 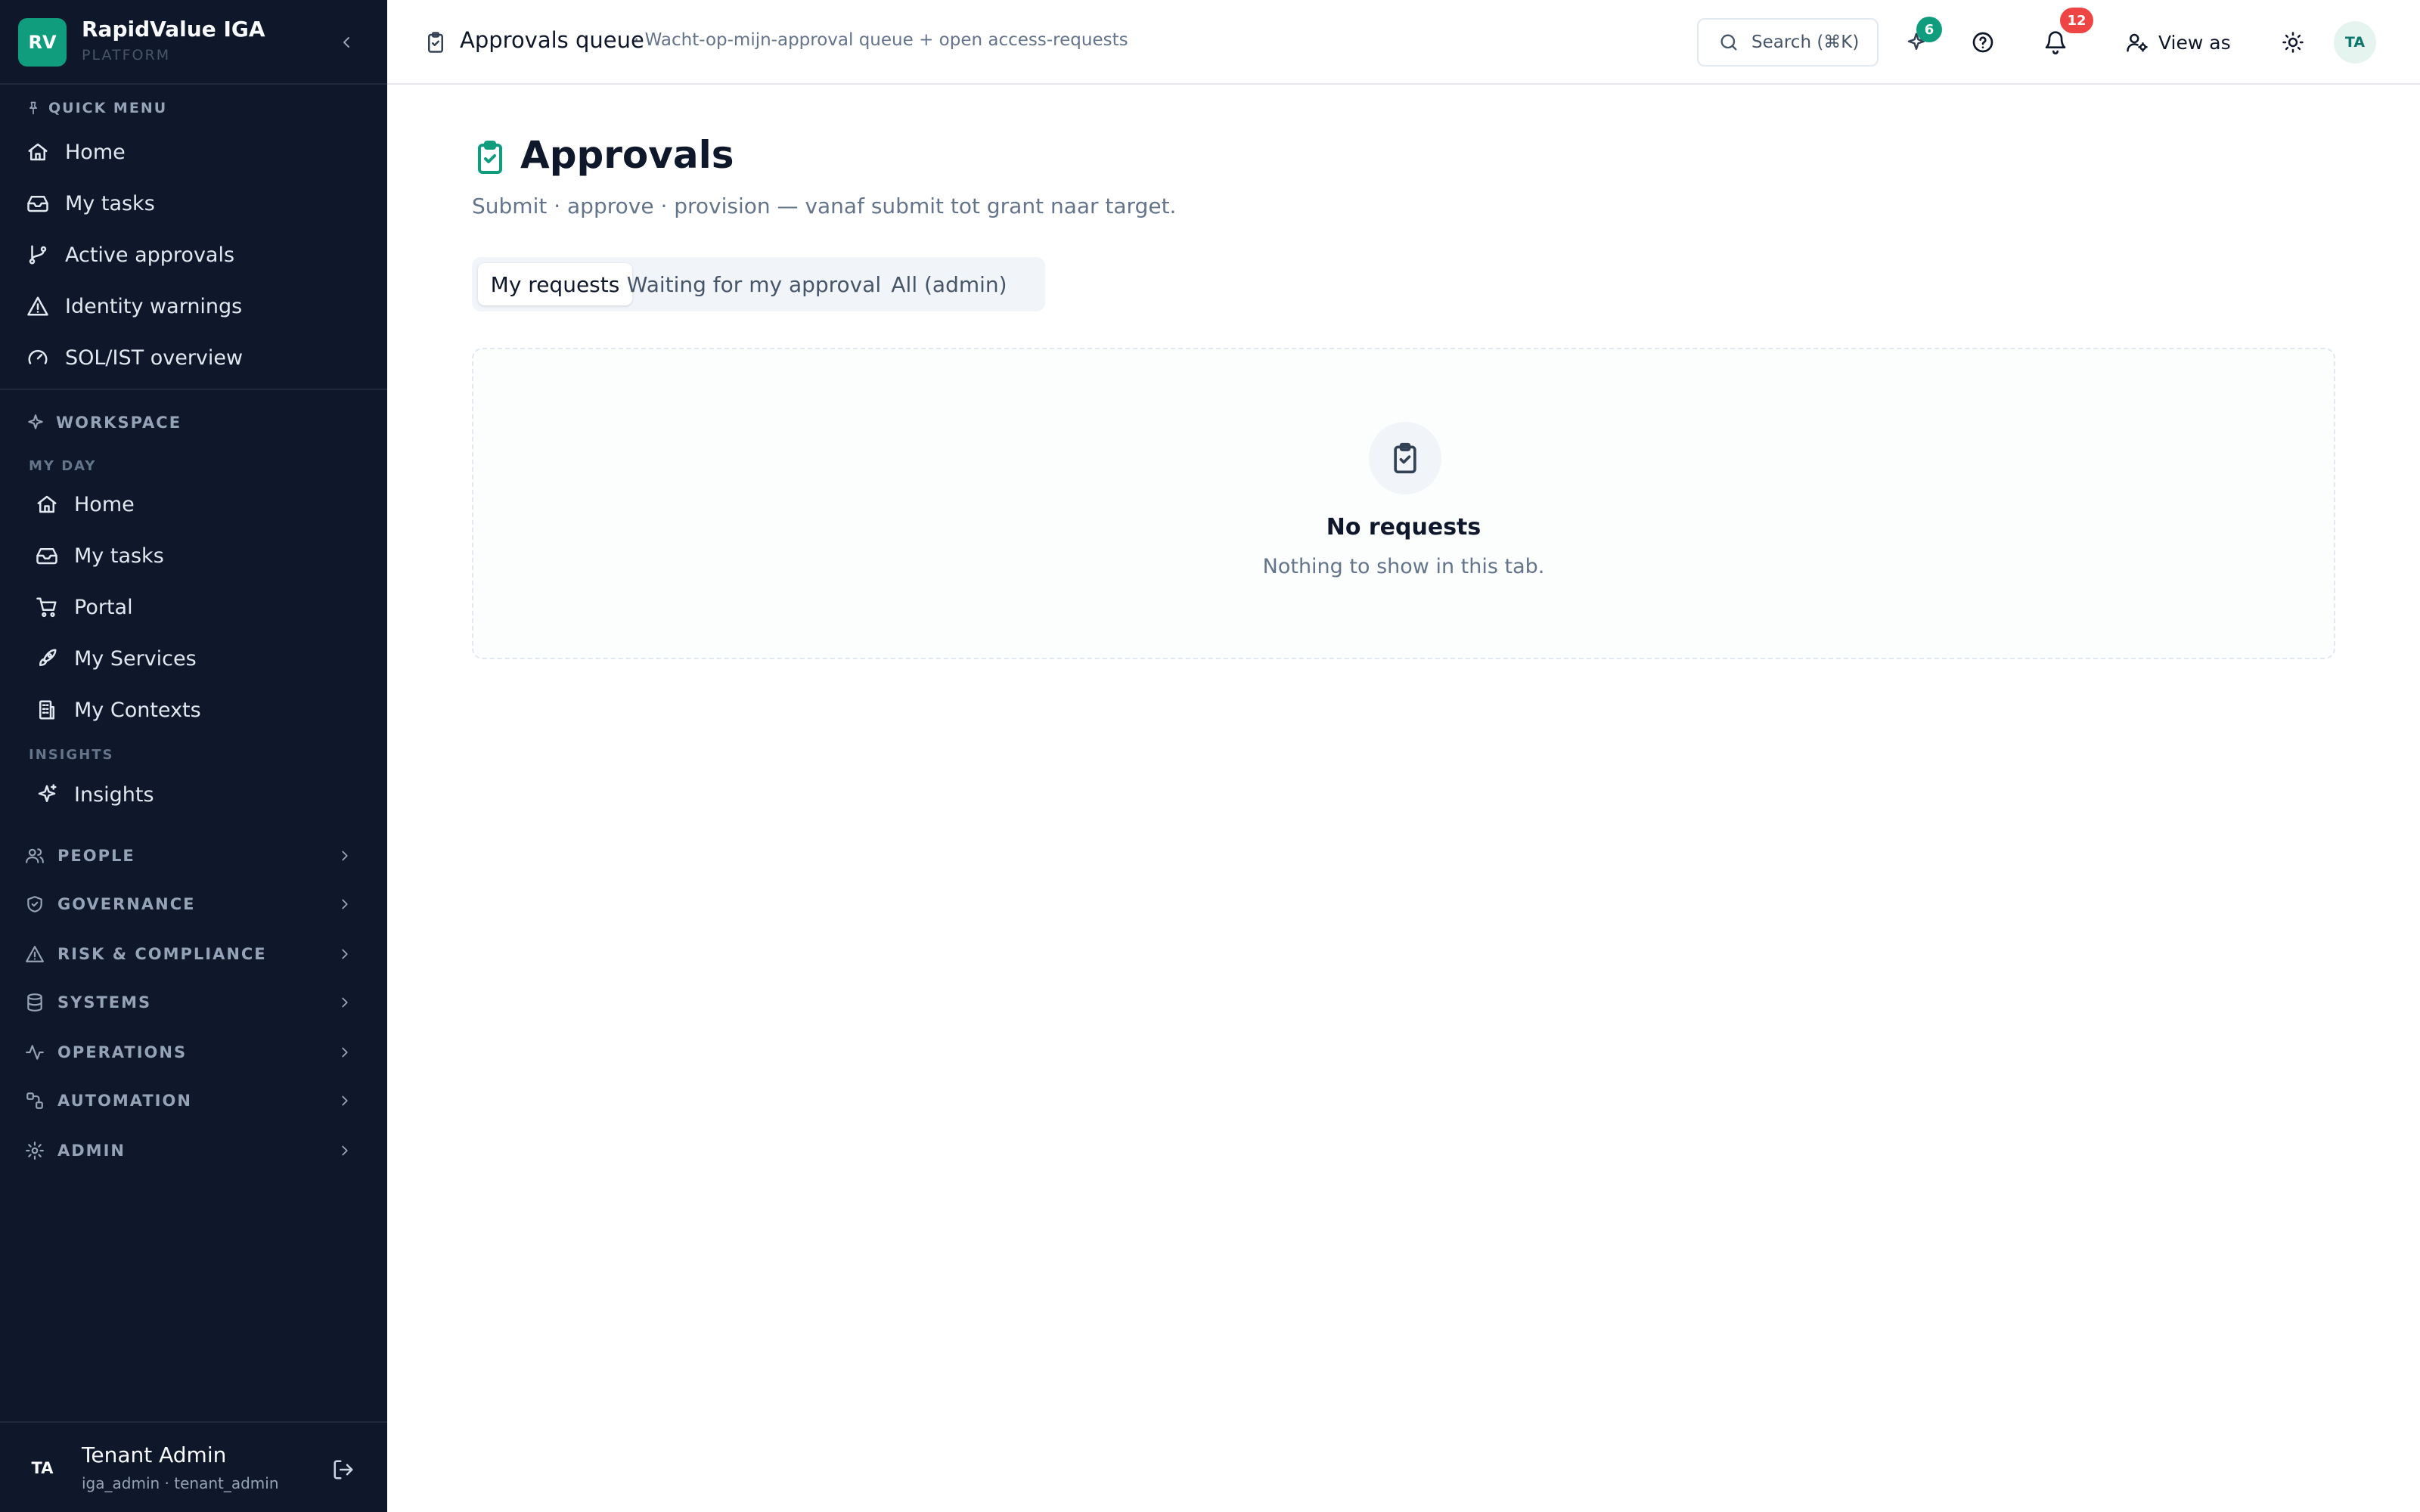 I want to click on sidebar-group-admin: ADMIN, so click(x=193, y=1150).